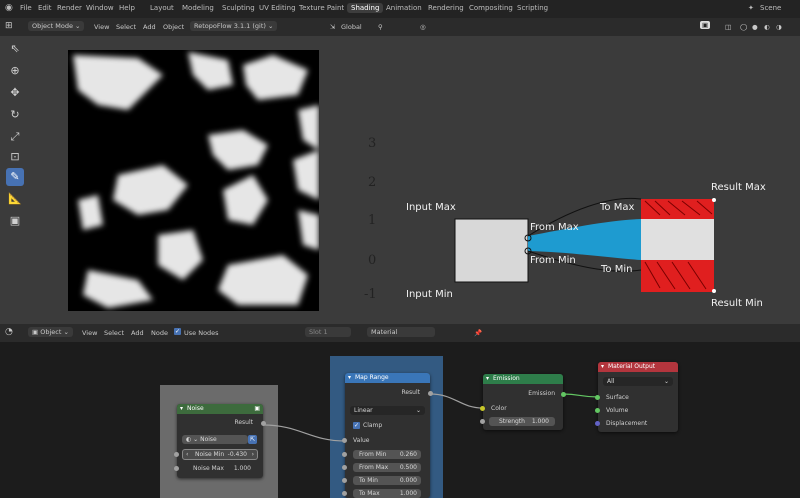 The height and width of the screenshot is (498, 800). Describe the element at coordinates (361, 440) in the screenshot. I see `value-label: Value` at that location.